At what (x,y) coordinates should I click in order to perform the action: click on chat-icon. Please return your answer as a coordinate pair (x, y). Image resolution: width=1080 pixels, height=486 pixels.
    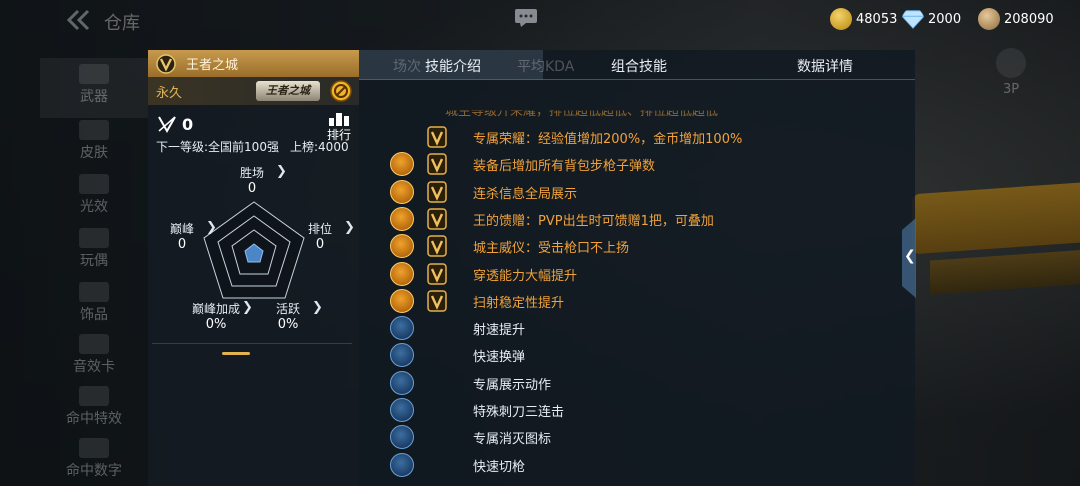
    Looking at the image, I should click on (526, 18).